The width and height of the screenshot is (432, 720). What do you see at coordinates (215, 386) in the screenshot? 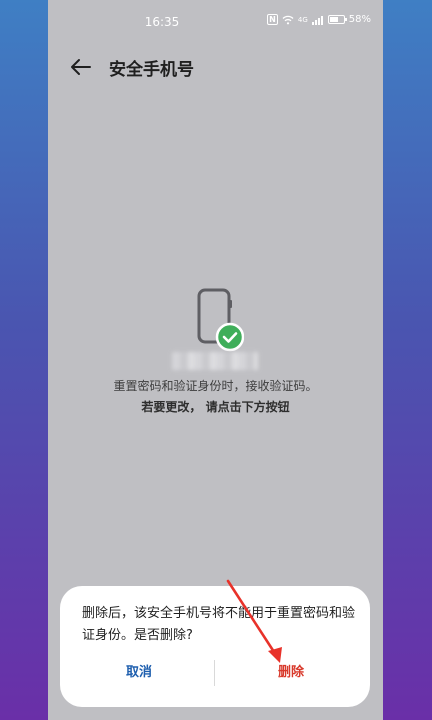
I see `description-text: 重置密码和验证身份时，接收验证码。` at bounding box center [215, 386].